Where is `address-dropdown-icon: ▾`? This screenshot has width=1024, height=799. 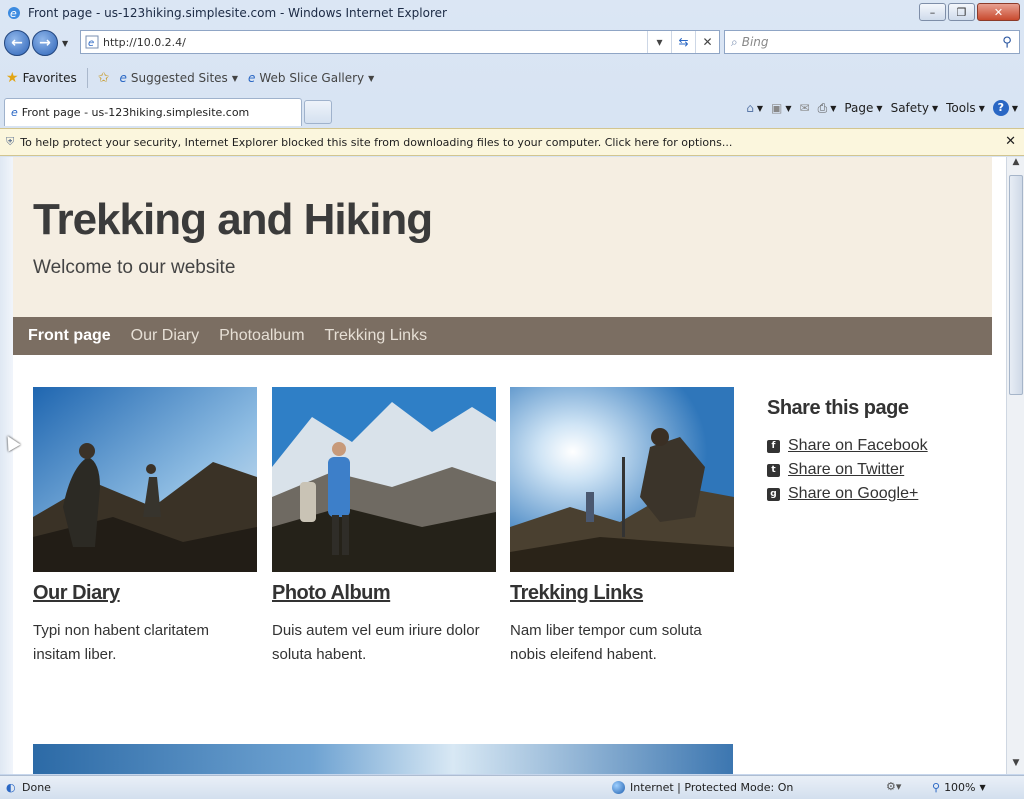 address-dropdown-icon: ▾ is located at coordinates (659, 42).